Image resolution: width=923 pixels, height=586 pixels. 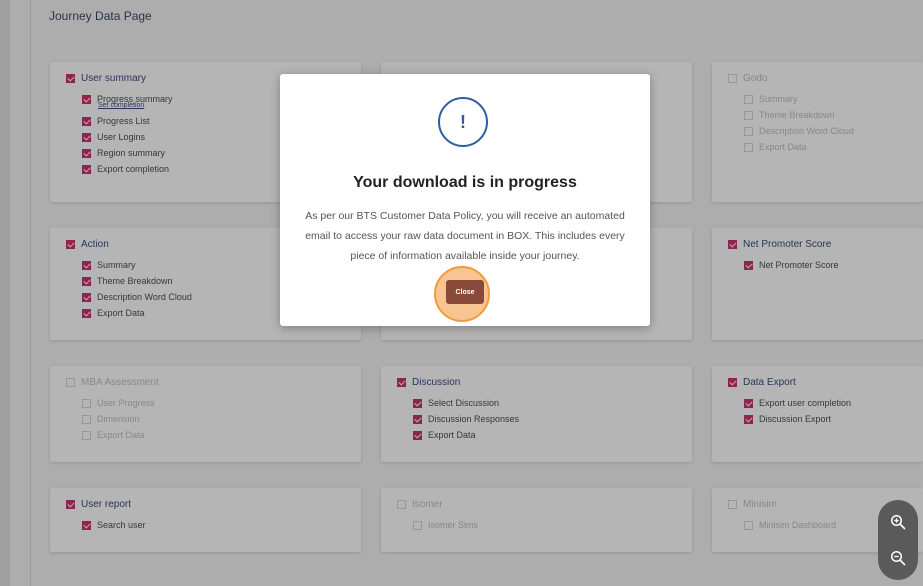 What do you see at coordinates (465, 182) in the screenshot?
I see `dialog-title: Your download is in progress` at bounding box center [465, 182].